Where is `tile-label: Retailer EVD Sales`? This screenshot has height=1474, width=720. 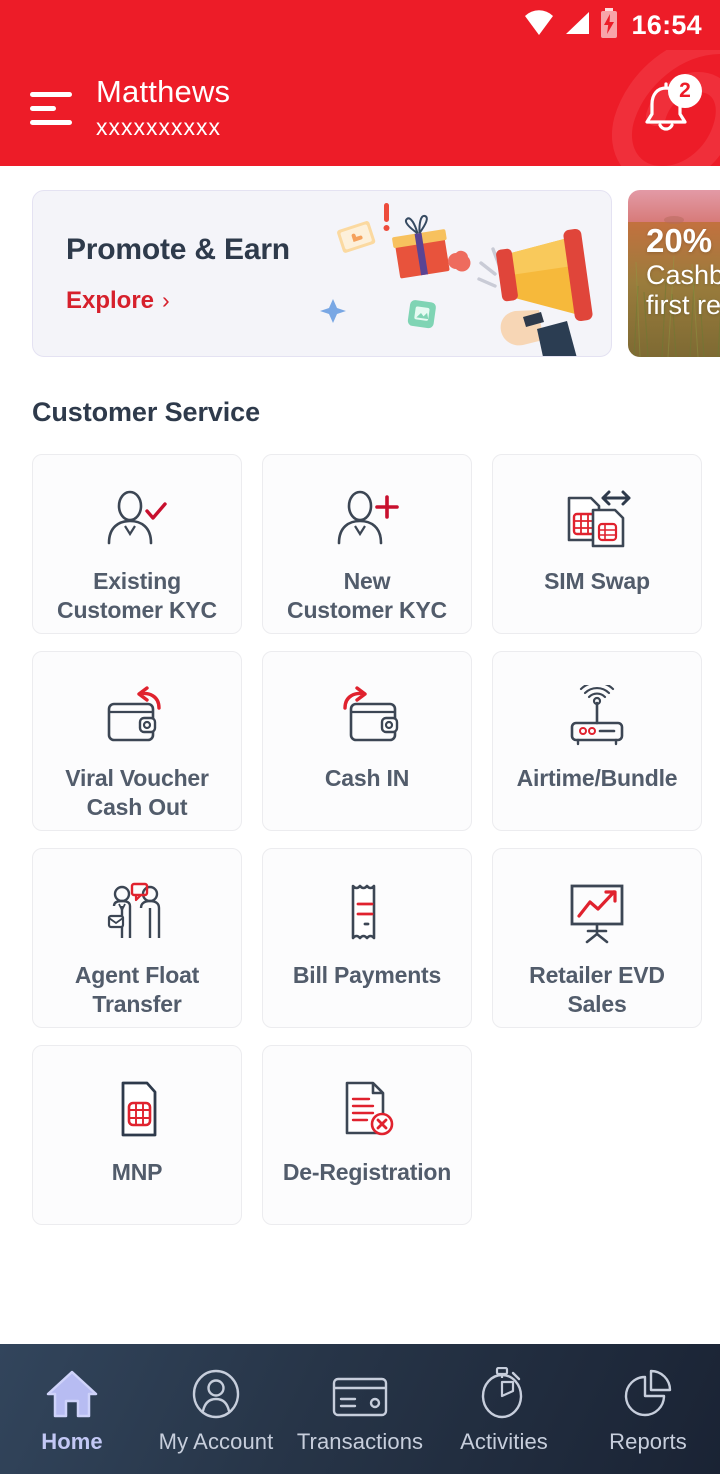
tile-label: Retailer EVD Sales is located at coordinates (597, 990).